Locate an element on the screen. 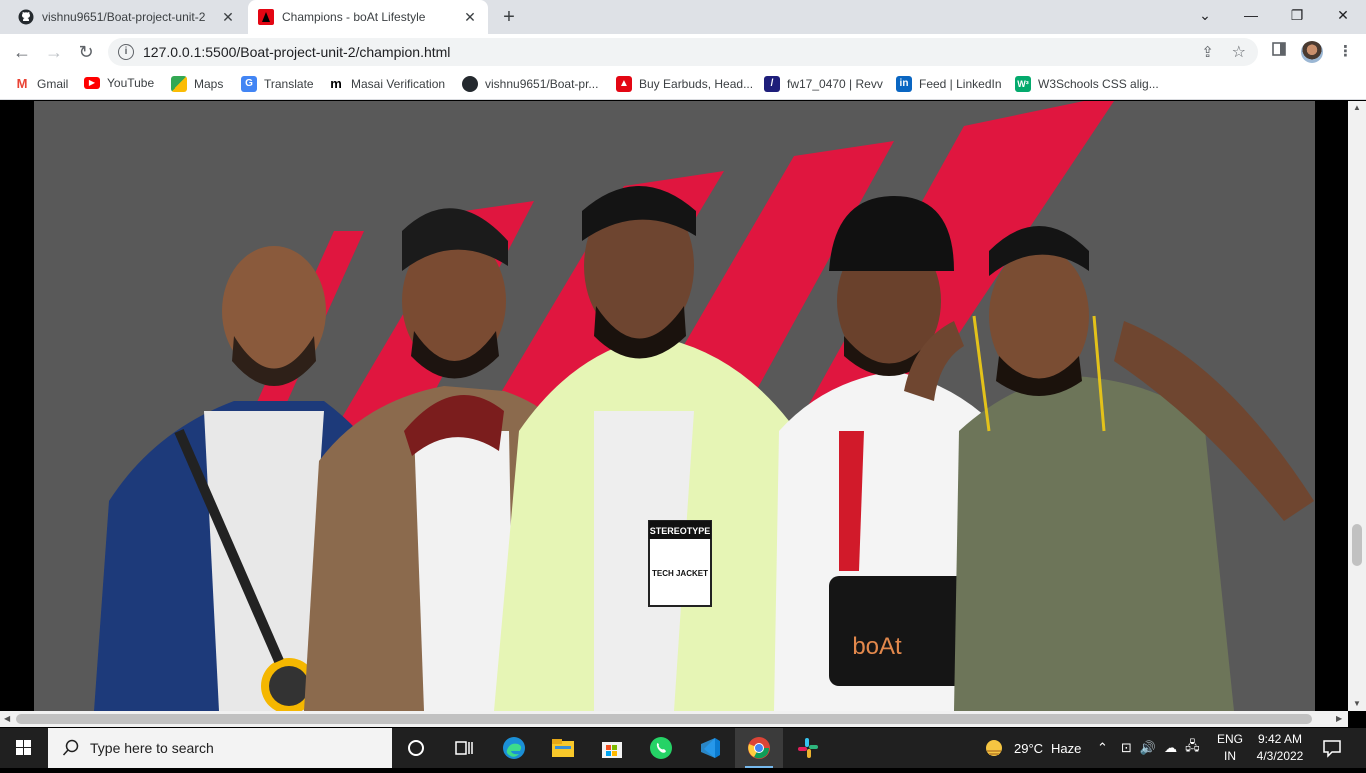  store-icon is located at coordinates (612, 750).